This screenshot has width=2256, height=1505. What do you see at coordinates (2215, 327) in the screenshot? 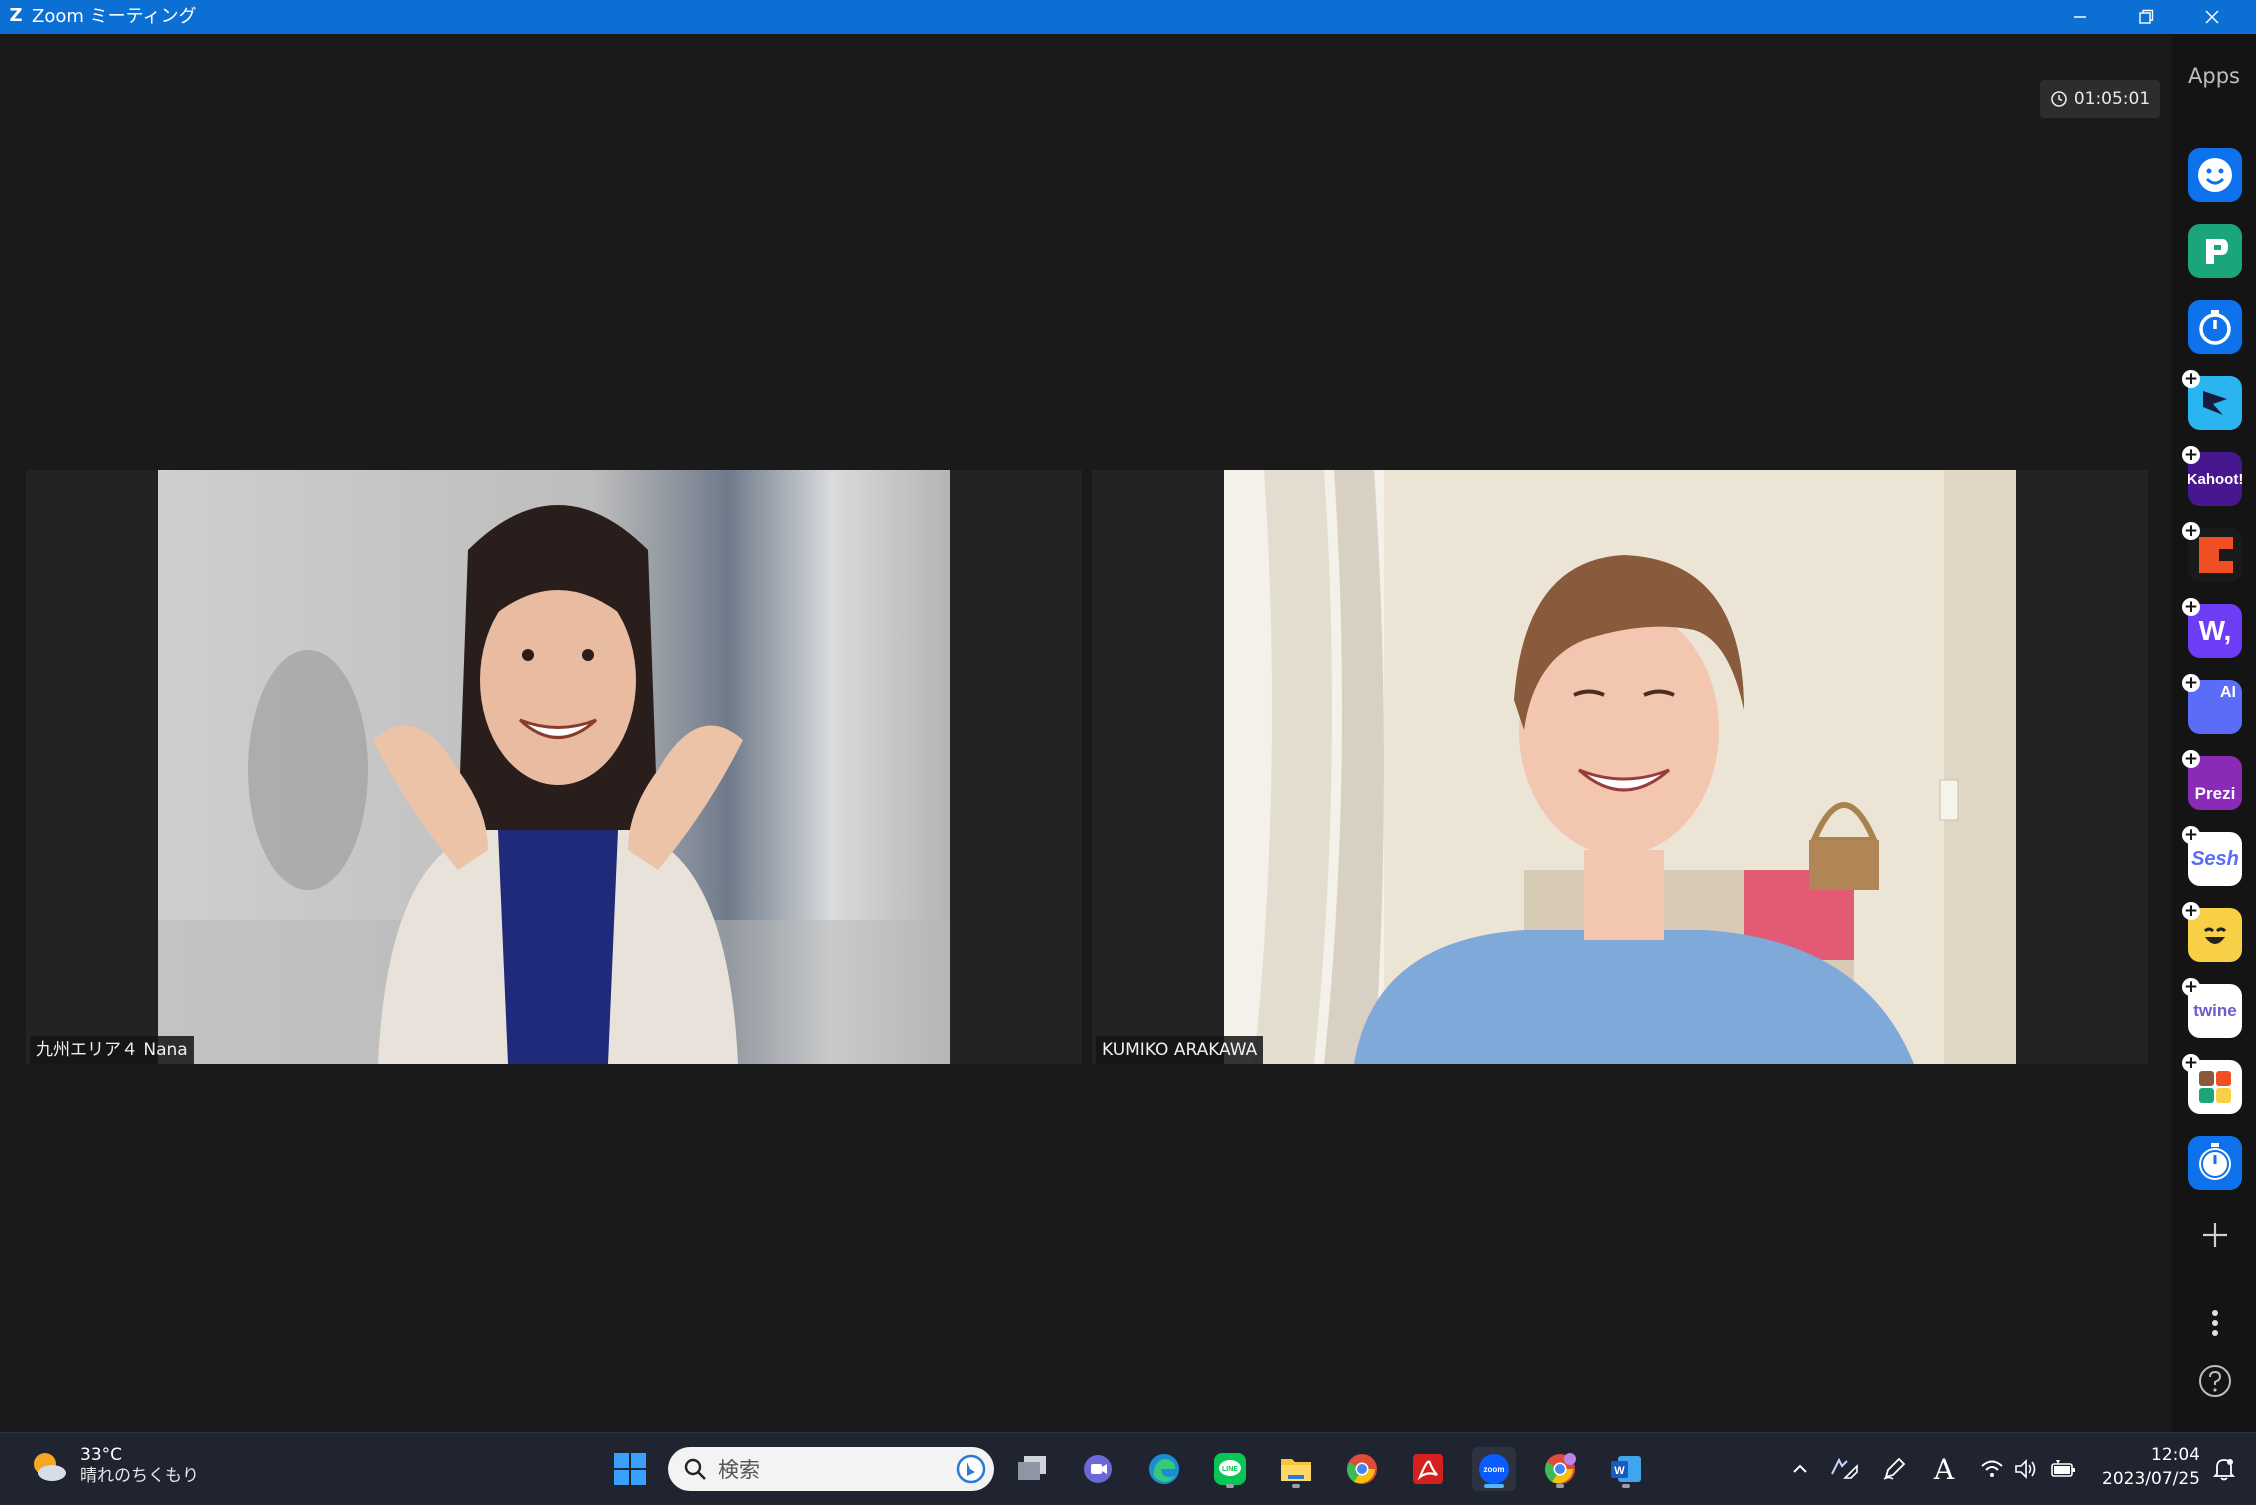
I see `stopwatch-app-icon` at bounding box center [2215, 327].